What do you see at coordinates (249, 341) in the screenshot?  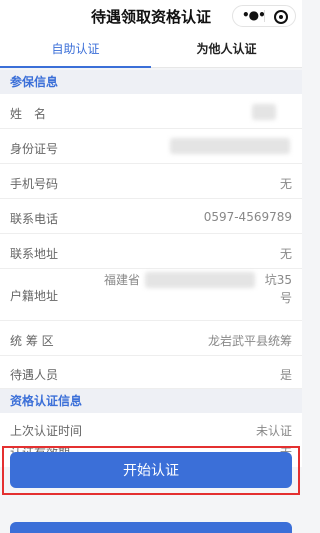 I see `row-value: 龙岩武平县统筹` at bounding box center [249, 341].